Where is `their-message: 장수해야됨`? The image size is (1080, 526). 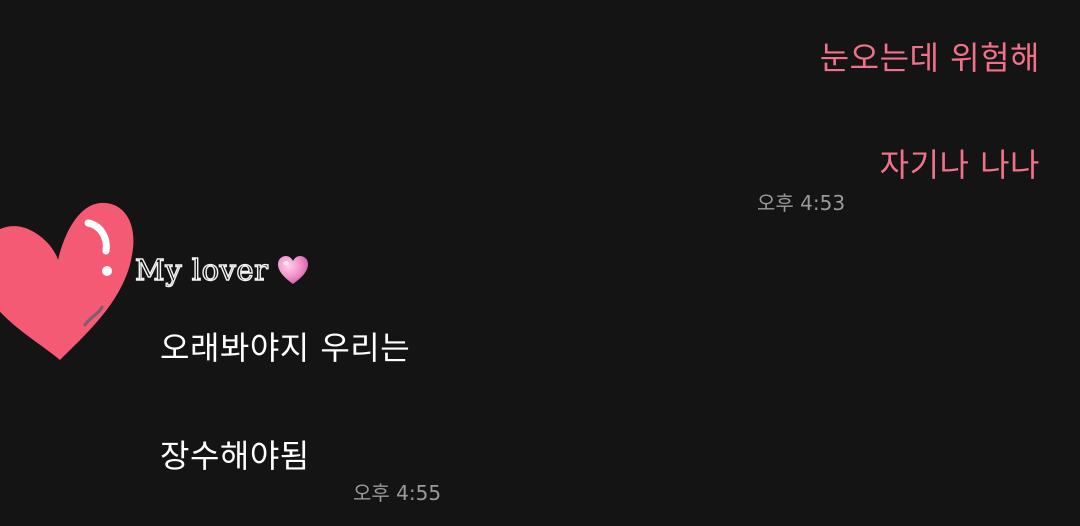
their-message: 장수해야됨 is located at coordinates (235, 456).